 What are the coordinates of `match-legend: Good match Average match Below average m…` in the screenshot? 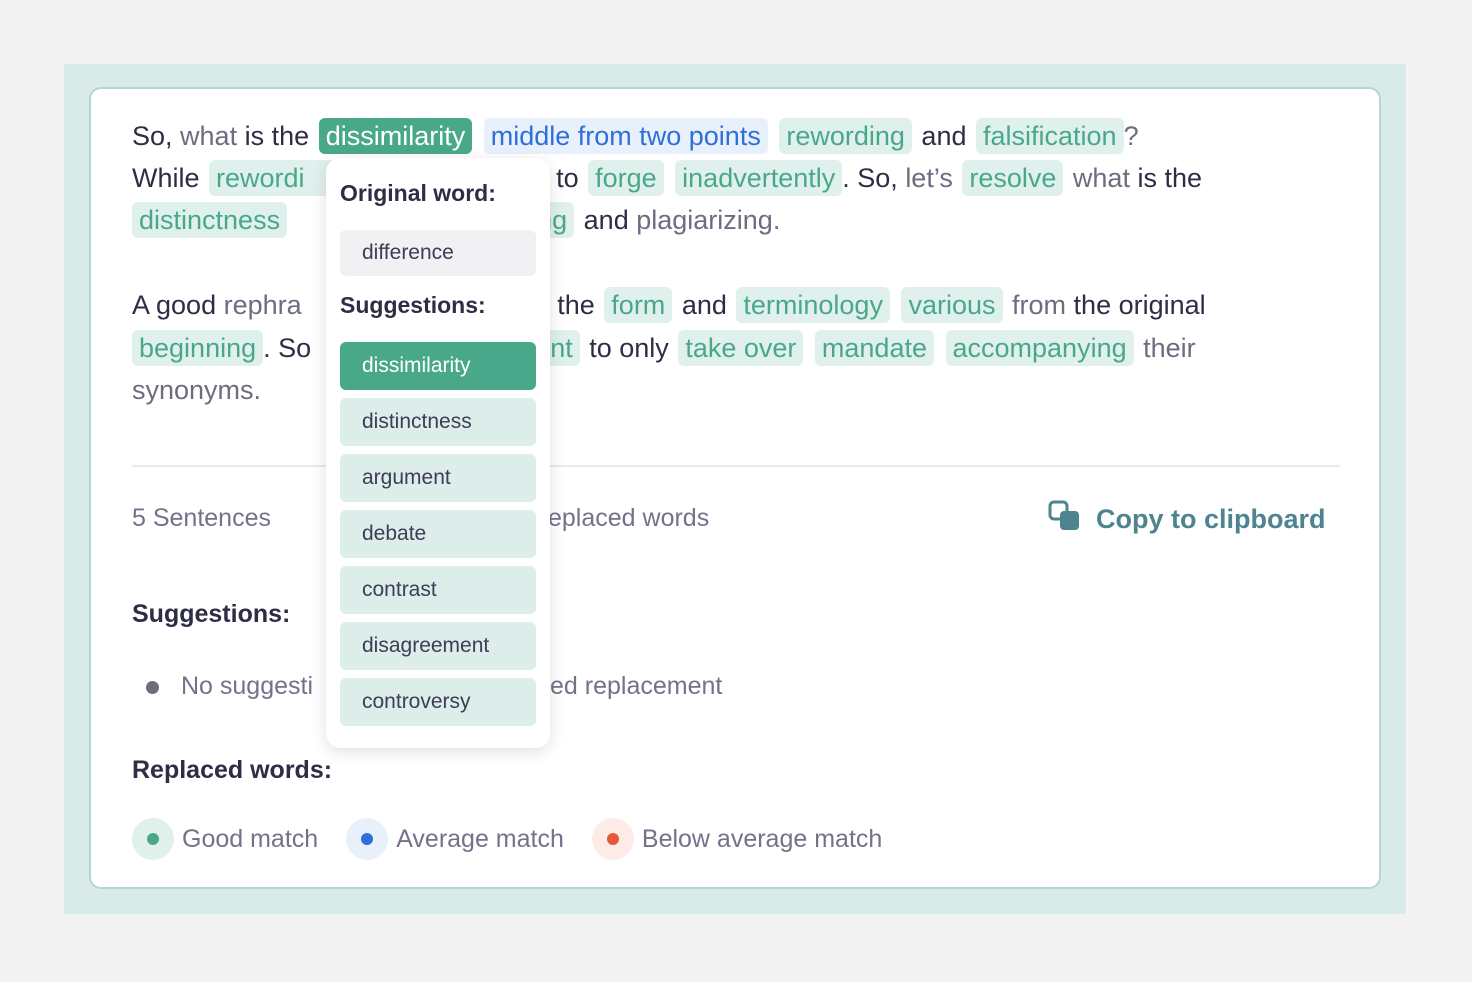 It's located at (521, 839).